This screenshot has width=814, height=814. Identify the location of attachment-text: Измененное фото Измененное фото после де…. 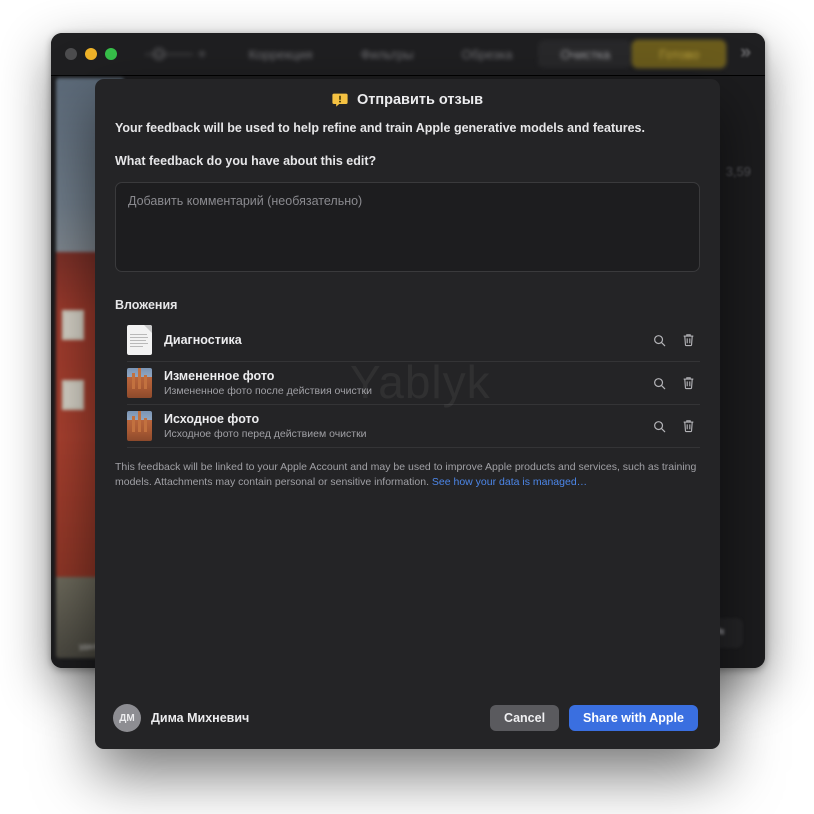
(407, 383).